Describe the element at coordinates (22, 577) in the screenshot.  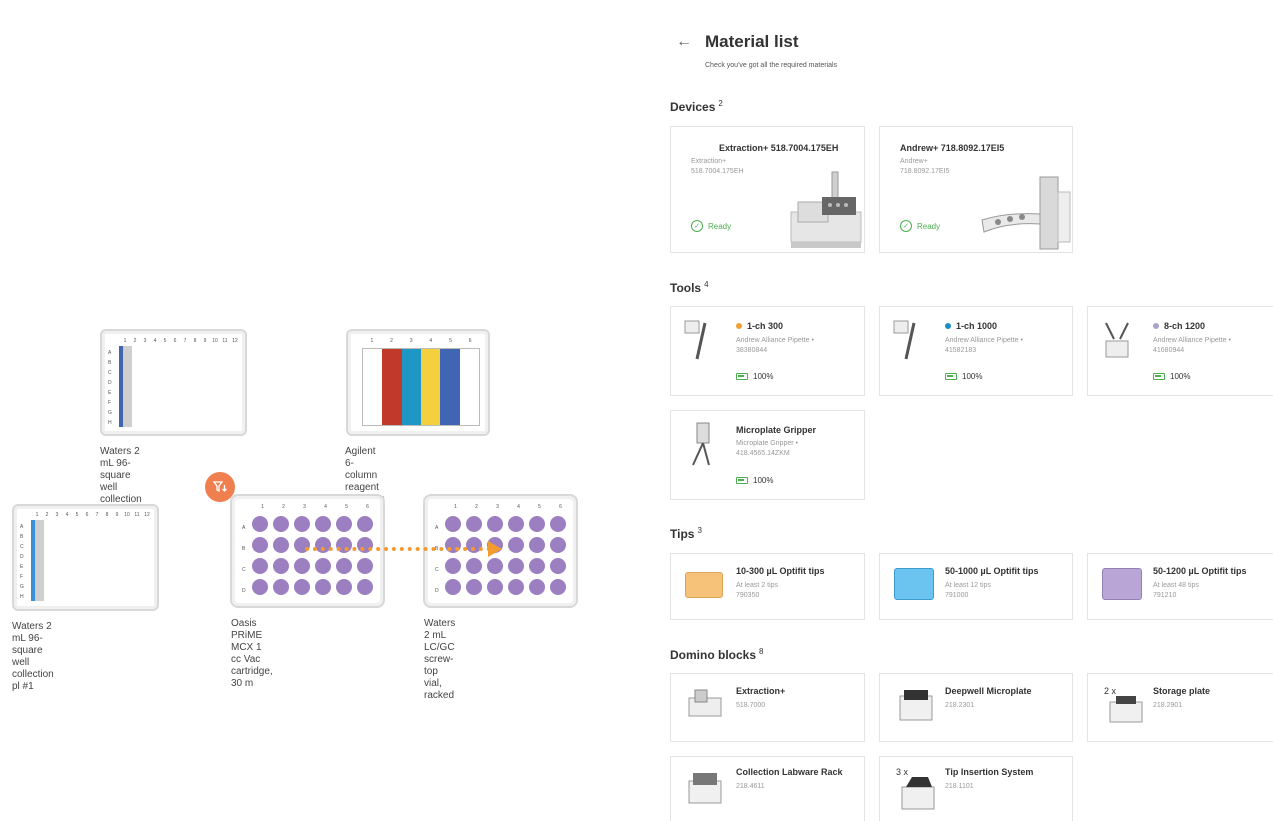
I see `row-label: F` at that location.